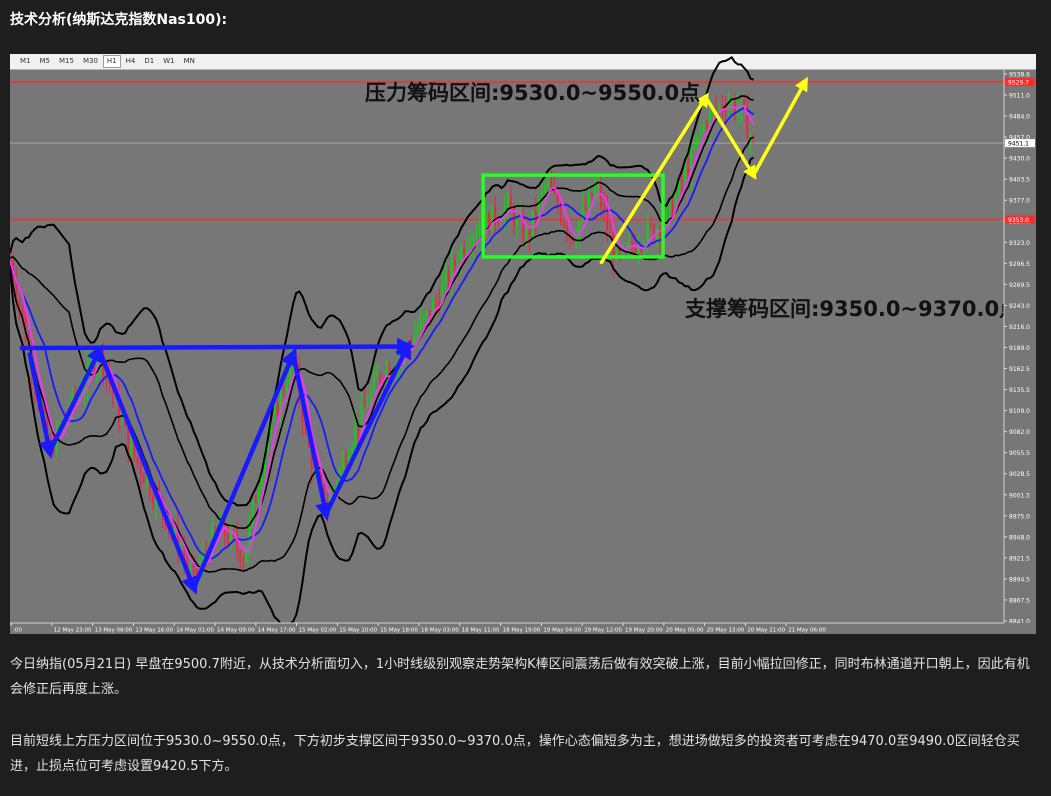  Describe the element at coordinates (1019, 159) in the screenshot. I see `y-tick-label-4: 9430.0` at that location.